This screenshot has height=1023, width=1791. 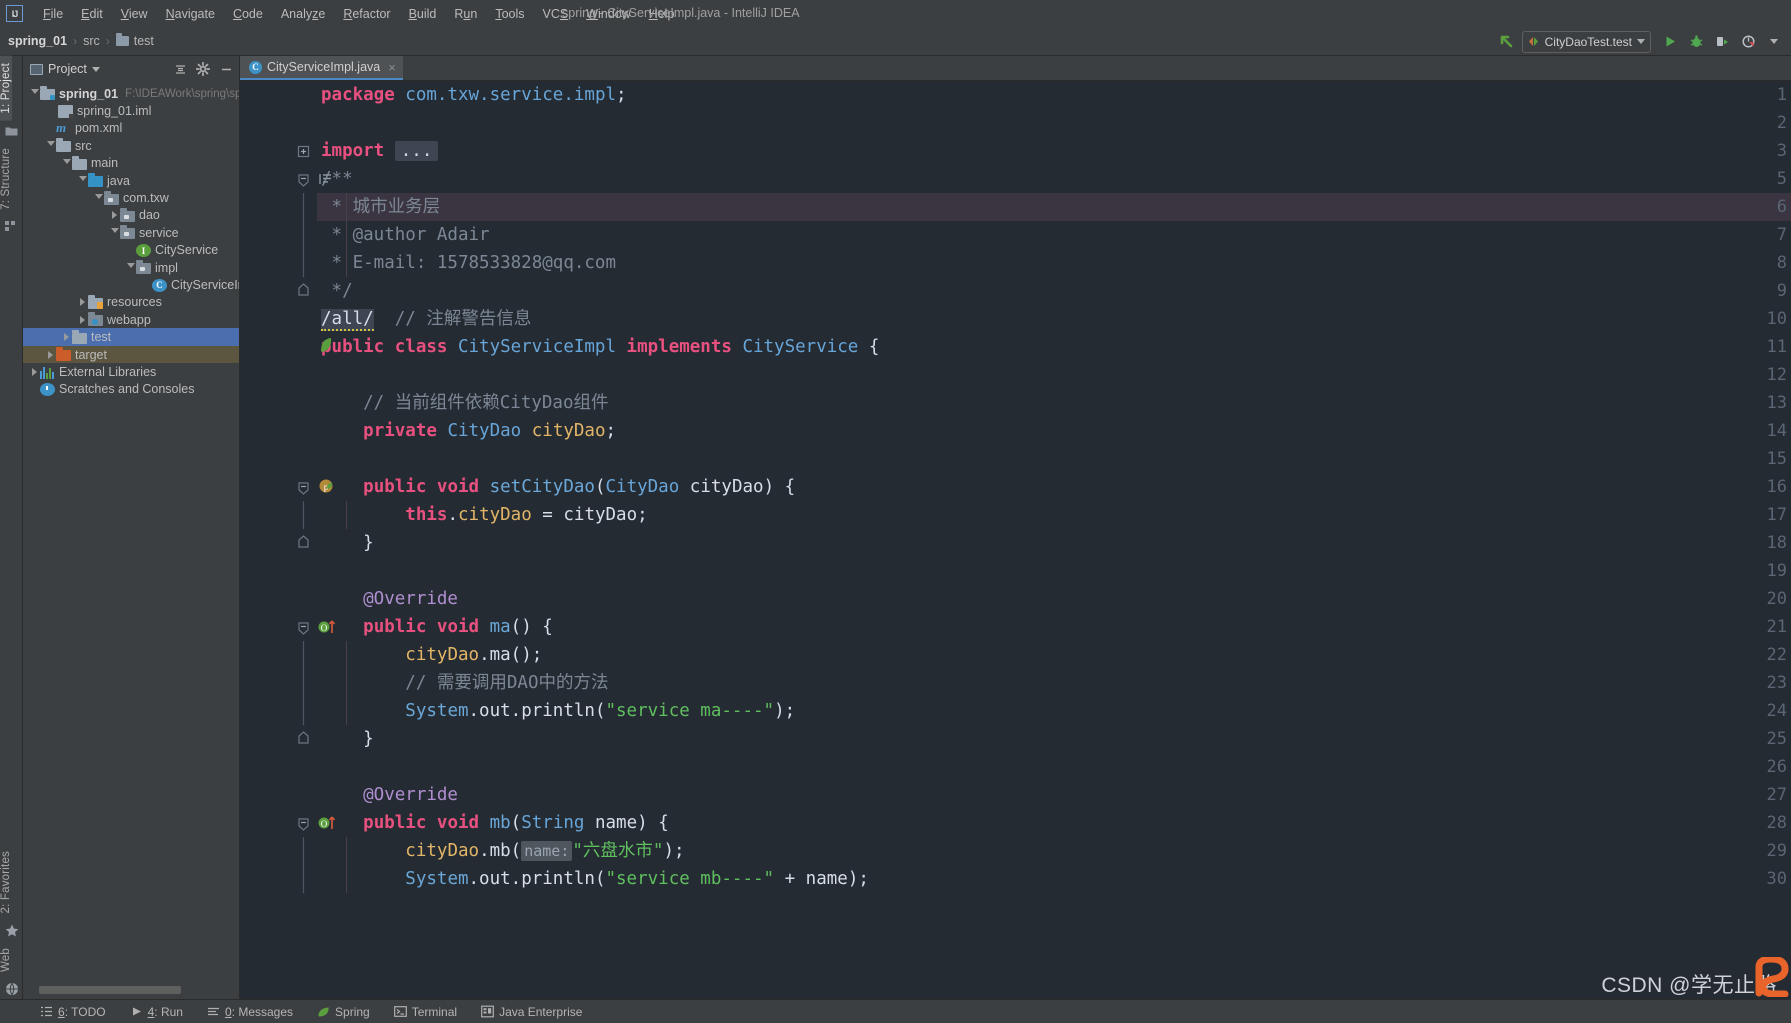 I want to click on code-line-24: 24 System.out.println("service ma----");, so click(x=1015, y=711).